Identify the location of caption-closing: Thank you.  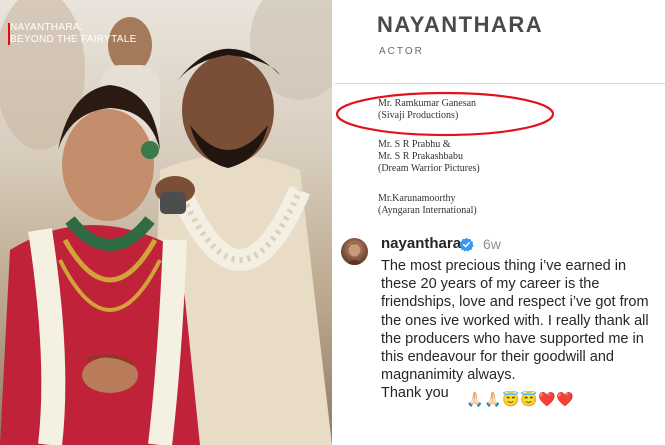
(415, 393).